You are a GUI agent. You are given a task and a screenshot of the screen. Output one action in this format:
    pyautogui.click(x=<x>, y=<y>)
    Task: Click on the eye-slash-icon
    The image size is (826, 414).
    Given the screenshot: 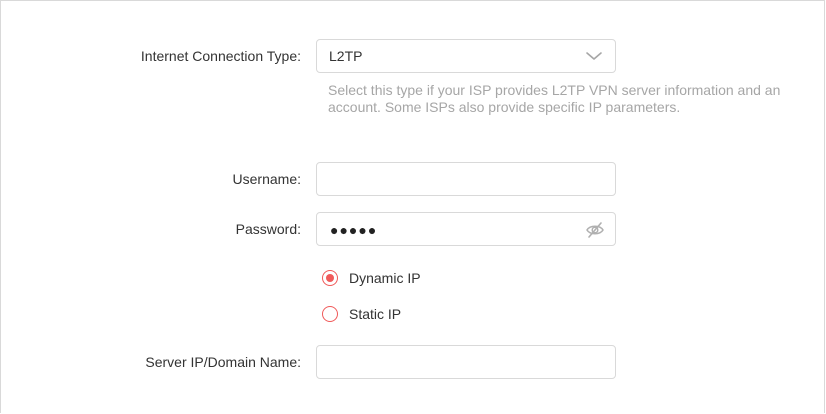 What is the action you would take?
    pyautogui.click(x=595, y=230)
    